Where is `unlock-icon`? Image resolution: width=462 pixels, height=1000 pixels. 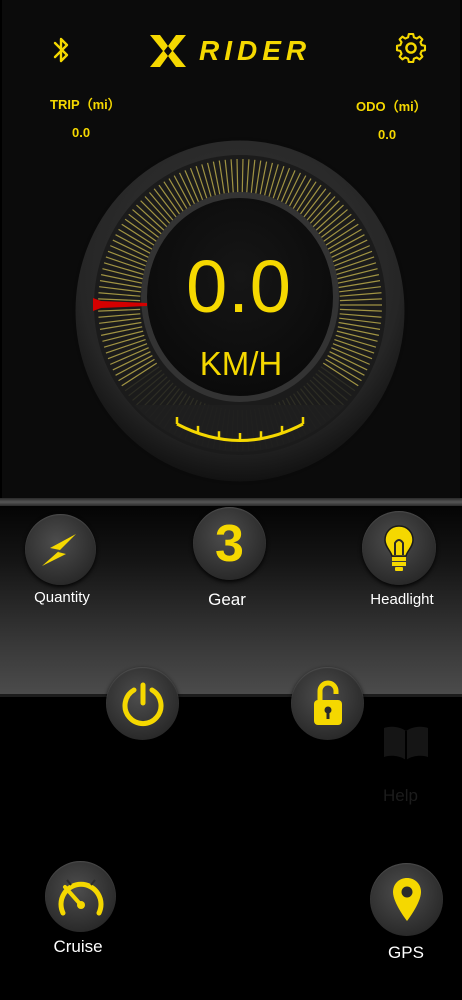
unlock-icon is located at coordinates (327, 702).